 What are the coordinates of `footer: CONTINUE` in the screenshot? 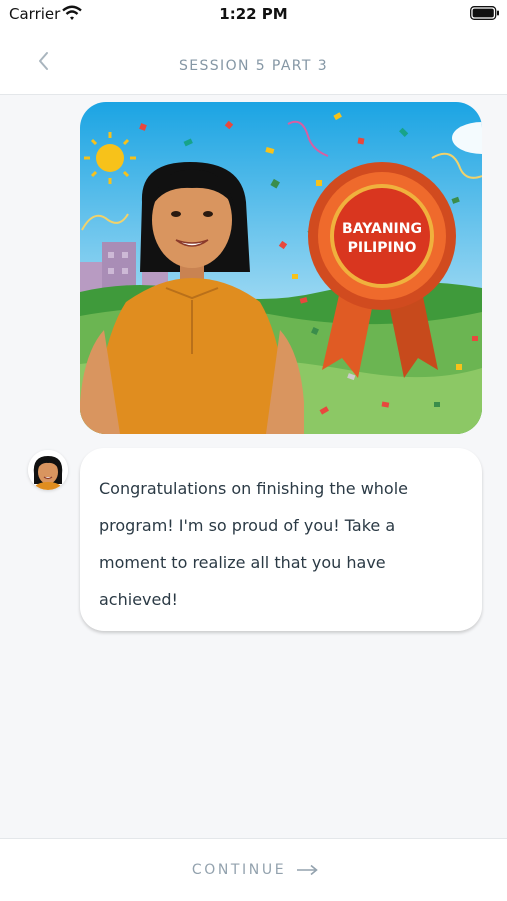 It's located at (253, 869).